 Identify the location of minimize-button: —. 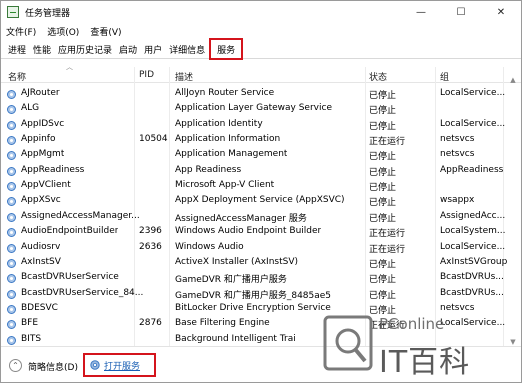
(421, 12).